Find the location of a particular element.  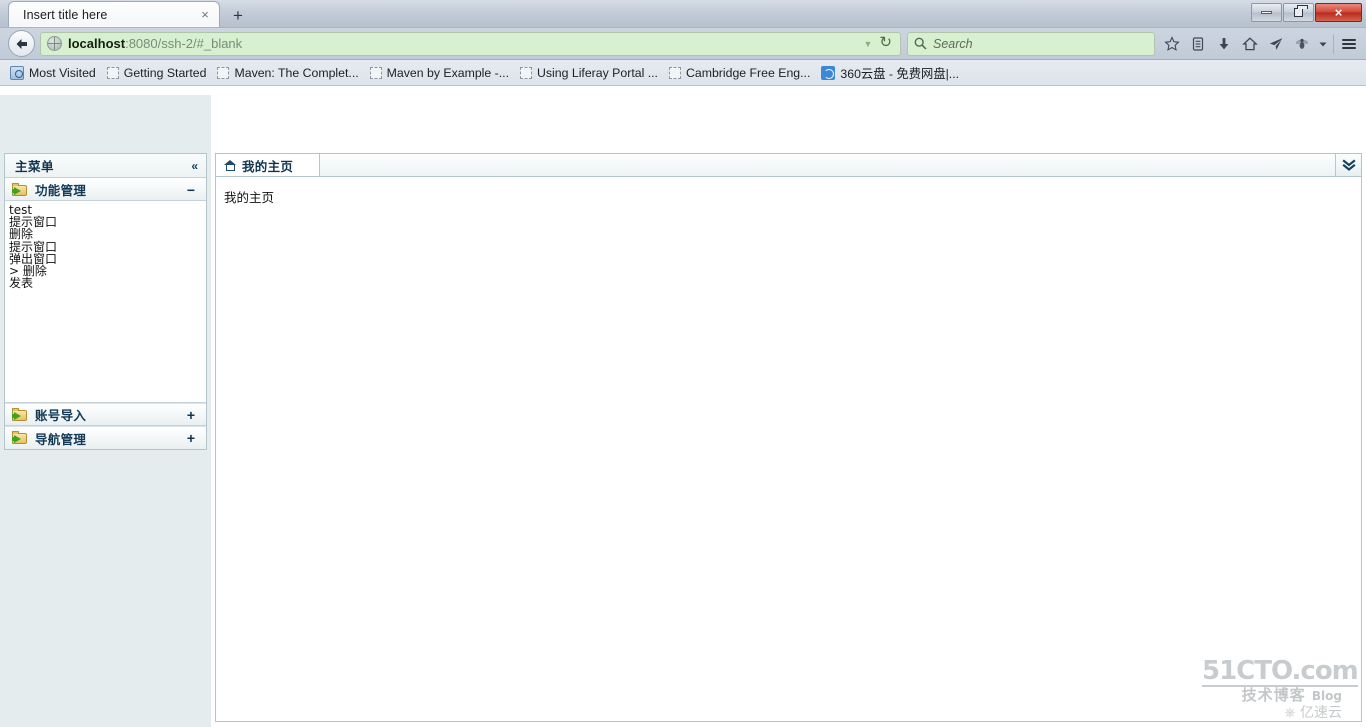

content-body-text: 我的主页 is located at coordinates (249, 197).